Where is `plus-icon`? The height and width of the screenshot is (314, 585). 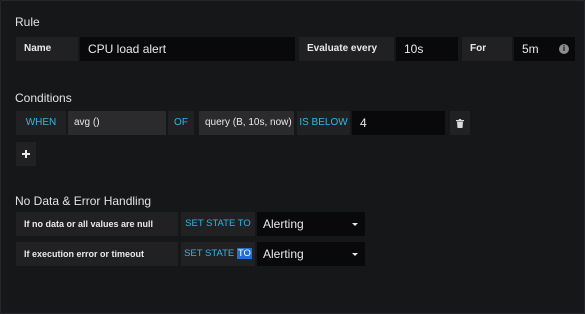 plus-icon is located at coordinates (26, 154).